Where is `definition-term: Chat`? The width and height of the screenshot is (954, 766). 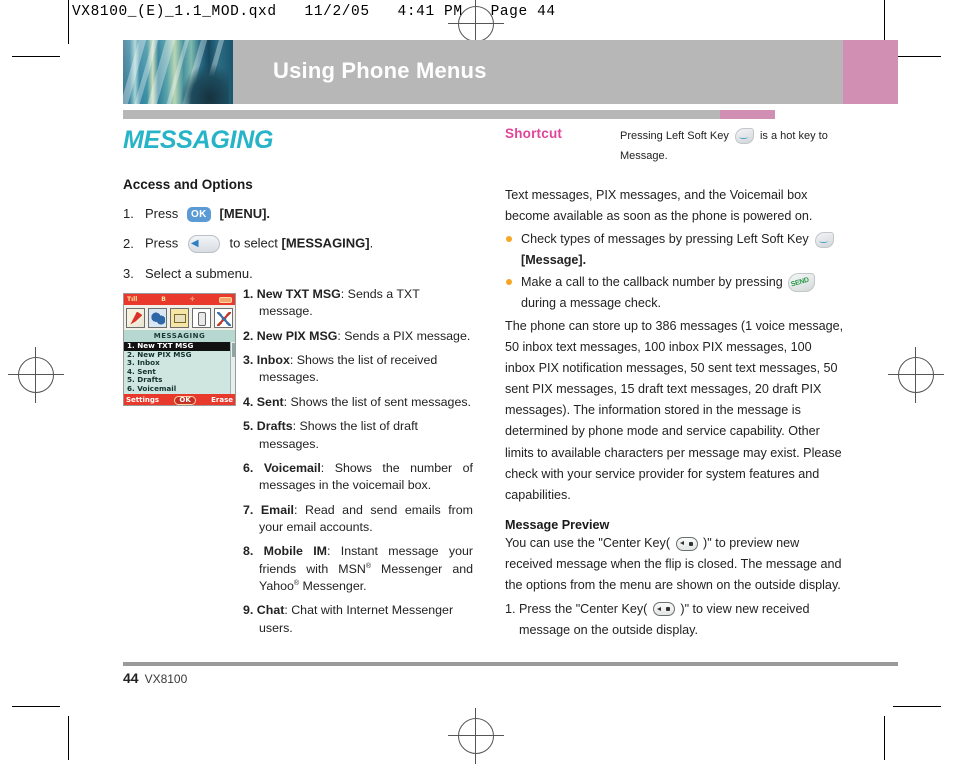 definition-term: Chat is located at coordinates (270, 610).